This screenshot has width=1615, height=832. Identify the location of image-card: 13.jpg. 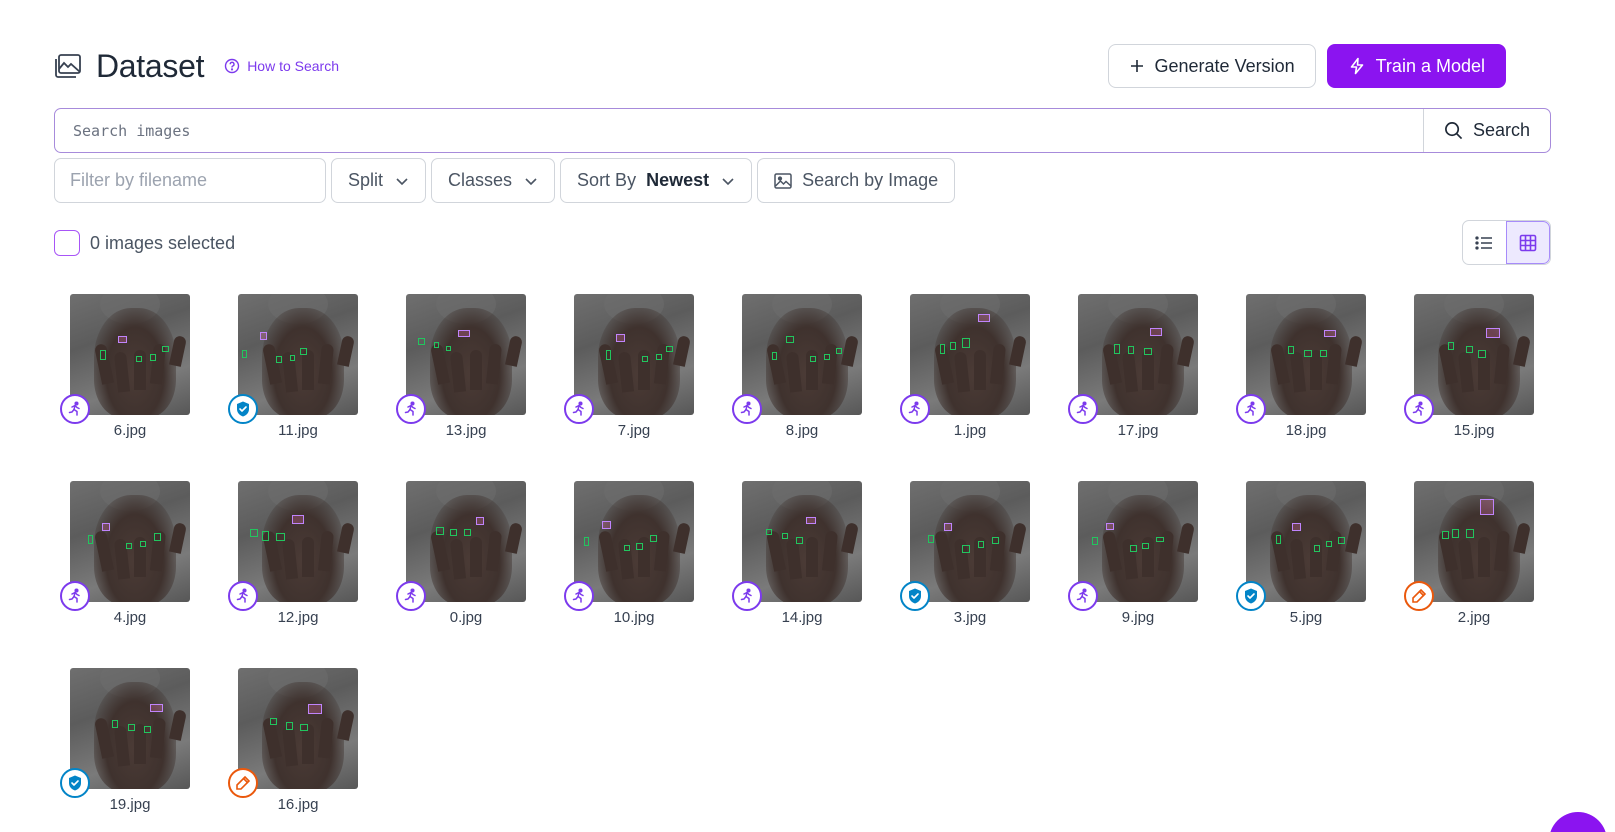
(474, 377).